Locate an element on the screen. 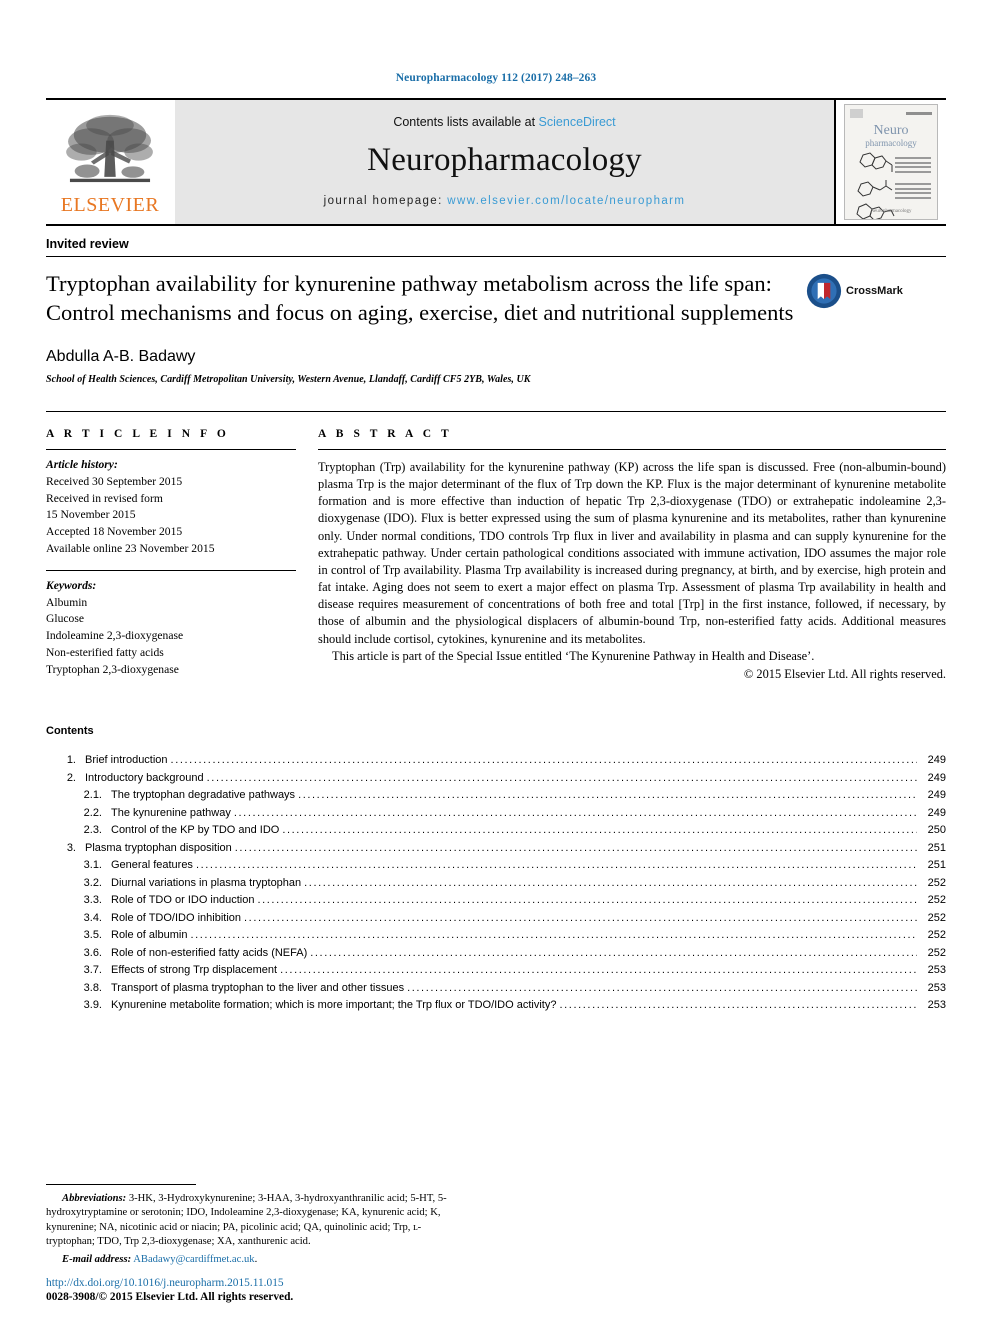  toc-label: Effects of strong Trp displacement is located at coordinates (194, 970).